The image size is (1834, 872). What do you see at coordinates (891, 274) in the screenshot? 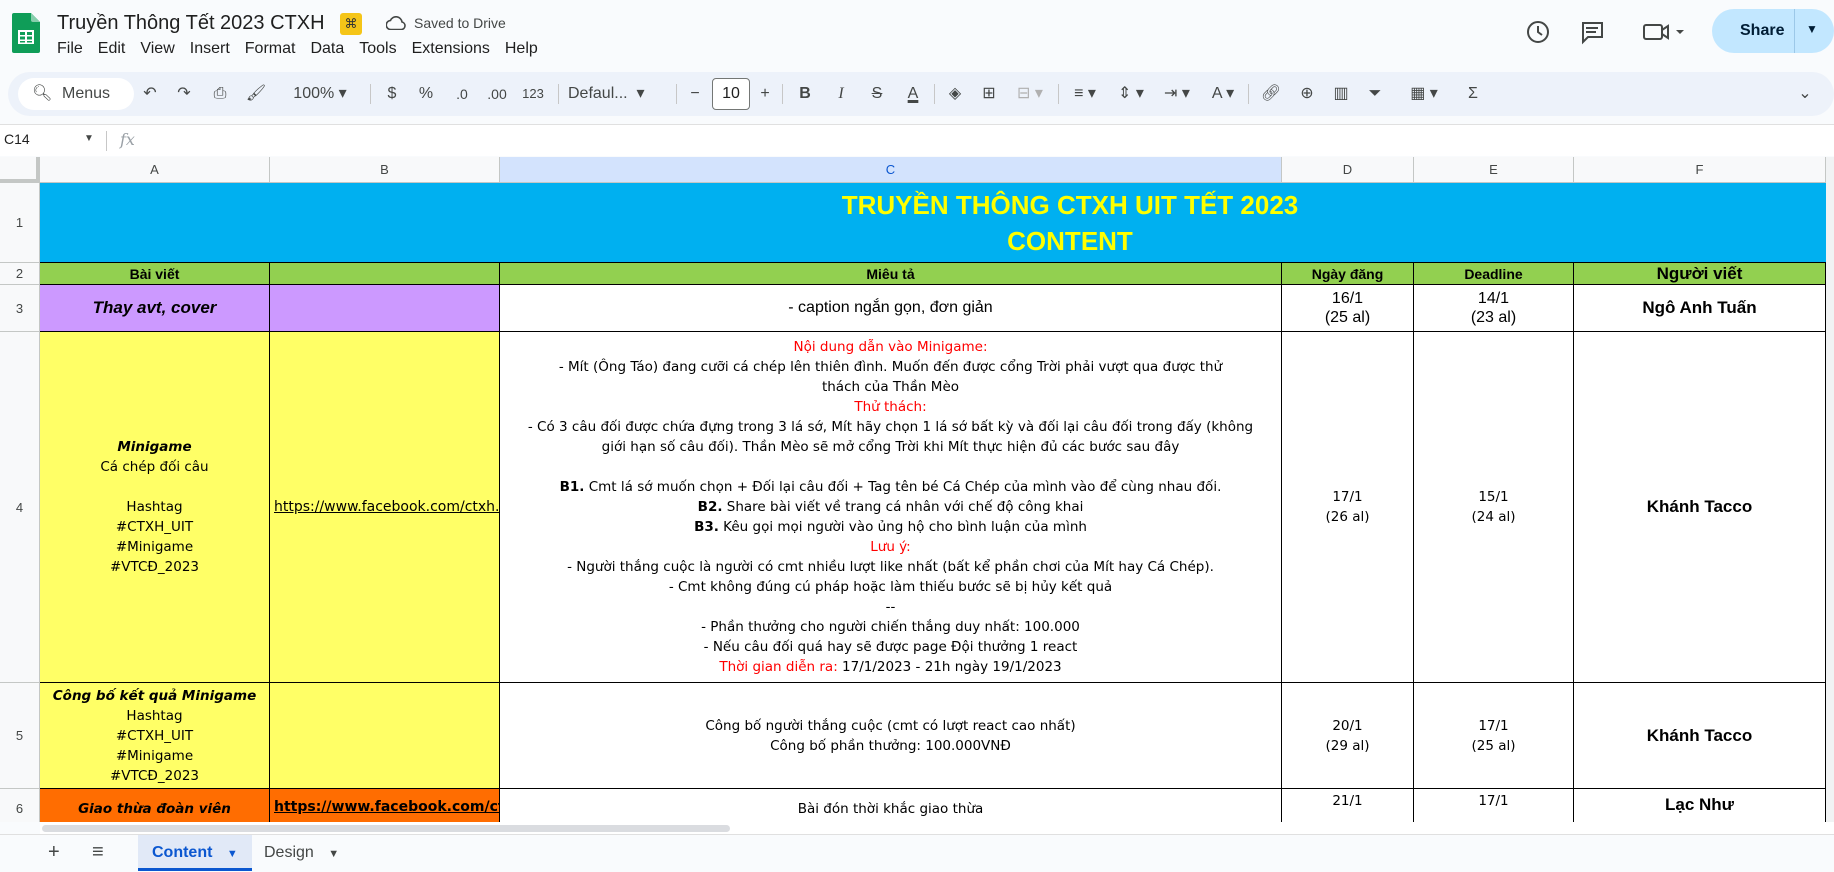
I see `header-cell-c: Miêu tả` at bounding box center [891, 274].